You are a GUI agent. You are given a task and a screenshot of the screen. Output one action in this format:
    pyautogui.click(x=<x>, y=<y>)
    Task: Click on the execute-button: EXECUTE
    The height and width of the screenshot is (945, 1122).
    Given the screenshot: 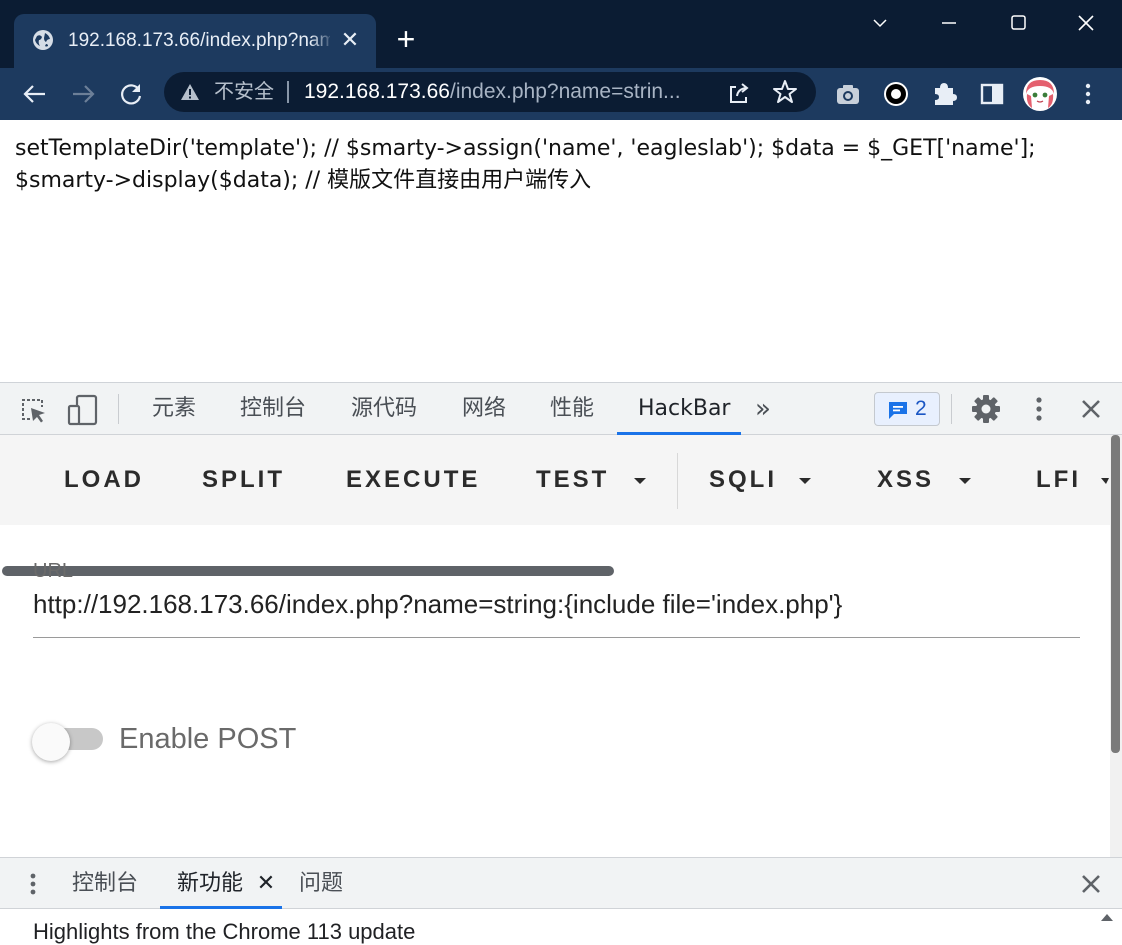 What is the action you would take?
    pyautogui.click(x=413, y=480)
    